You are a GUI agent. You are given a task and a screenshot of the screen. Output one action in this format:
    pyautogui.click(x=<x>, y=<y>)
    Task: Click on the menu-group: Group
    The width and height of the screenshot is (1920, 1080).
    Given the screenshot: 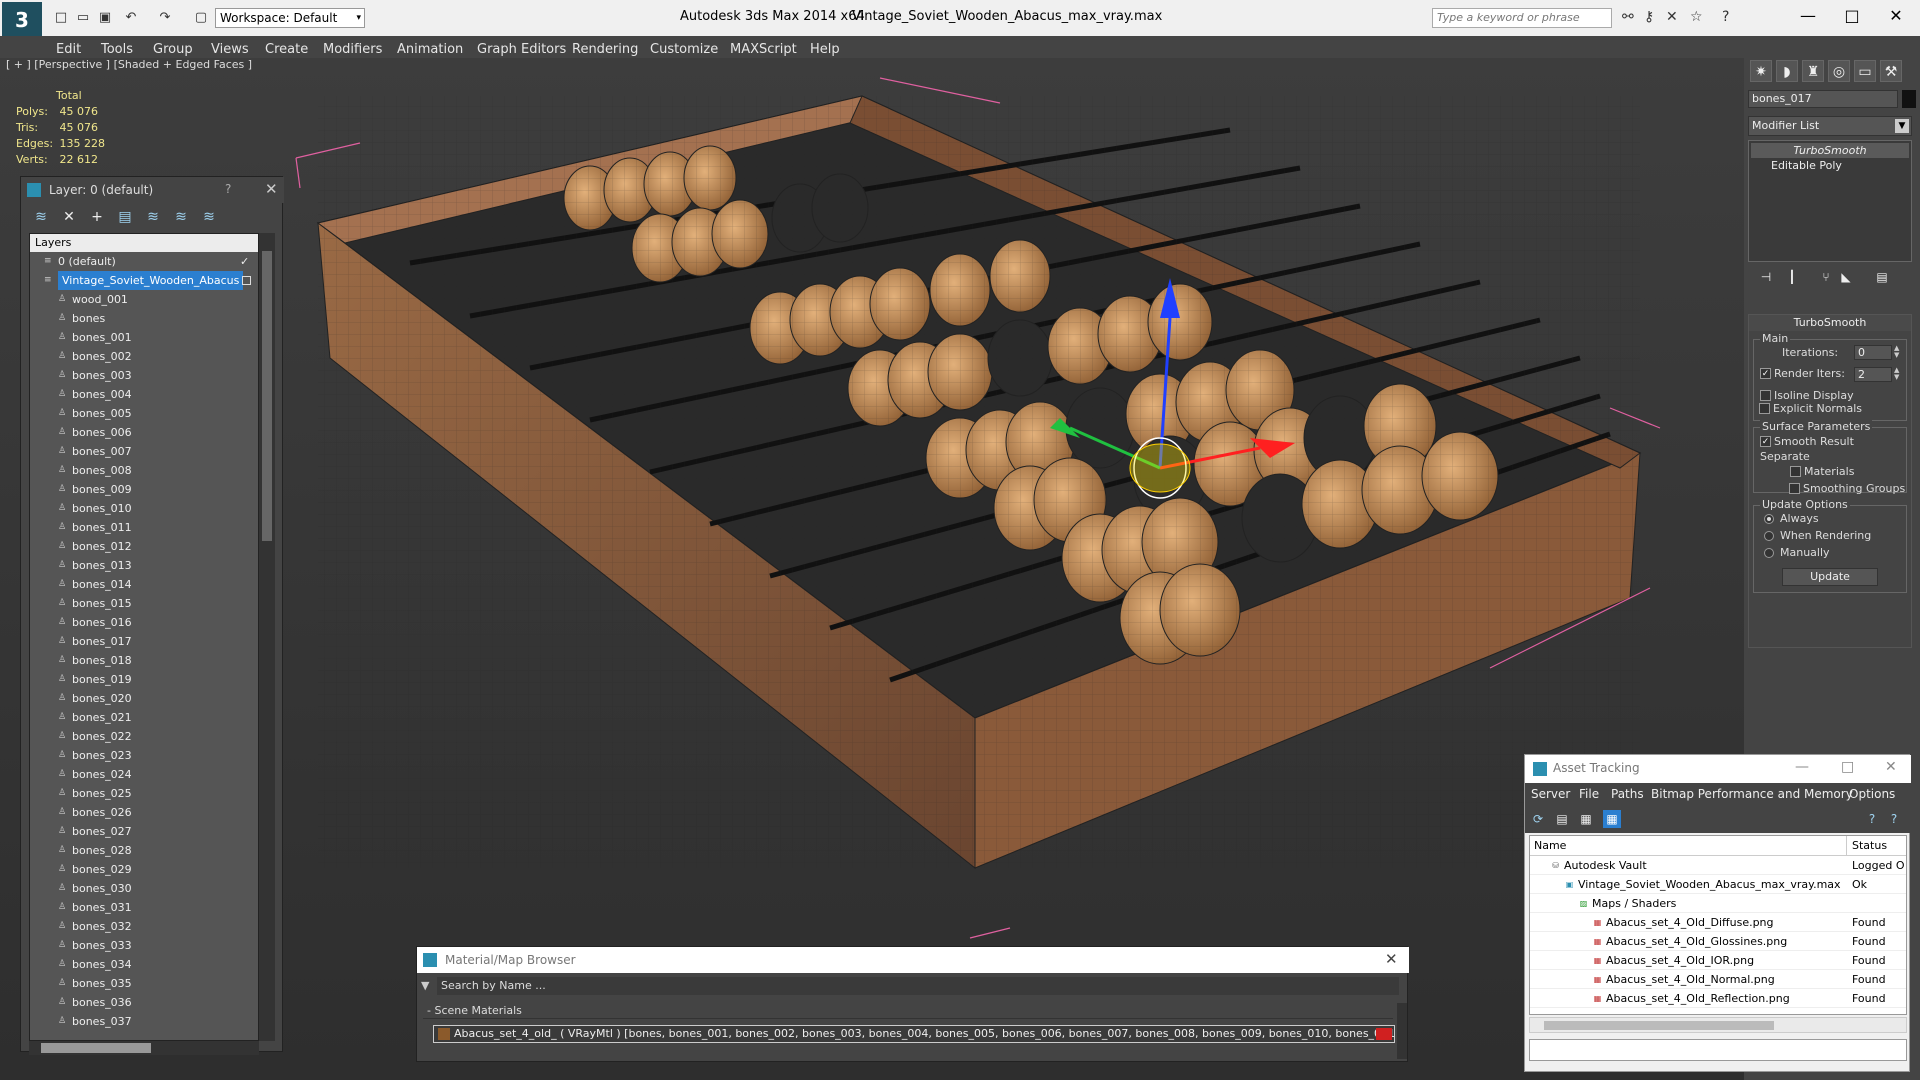 What is the action you would take?
    pyautogui.click(x=173, y=49)
    